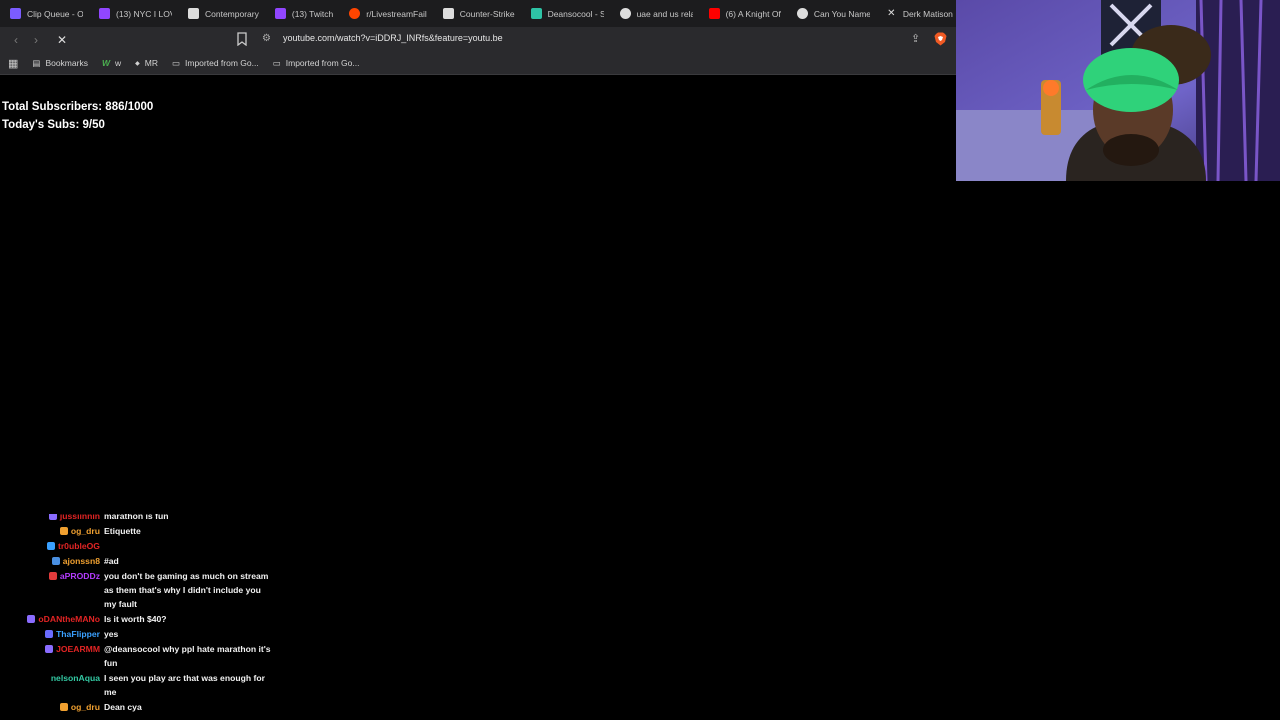 The height and width of the screenshot is (720, 1280). Describe the element at coordinates (940, 39) in the screenshot. I see `brave-shield-icon` at that location.